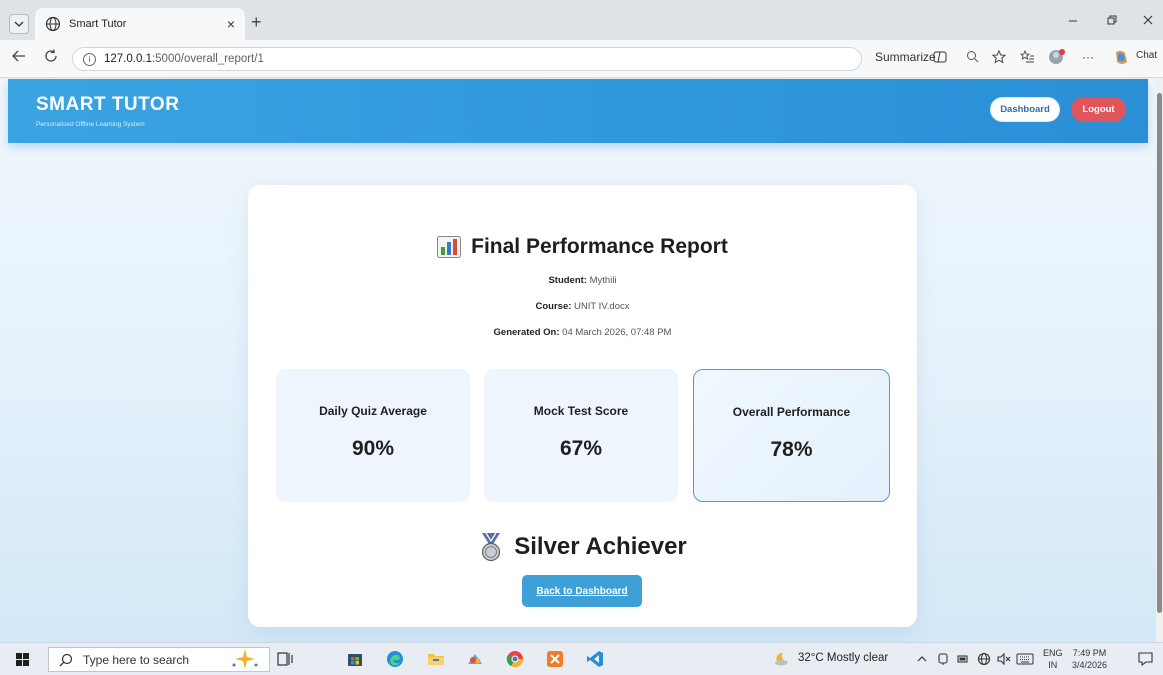  Describe the element at coordinates (491, 547) in the screenshot. I see `medal-icon` at that location.